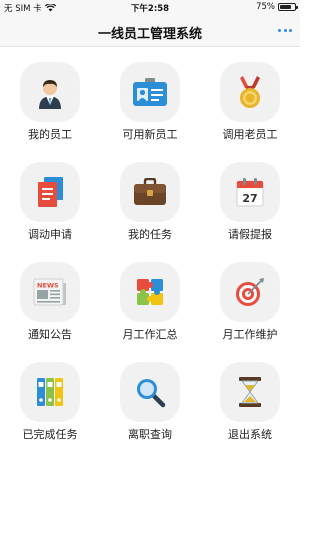 The height and width of the screenshot is (533, 320). I want to click on tile-label: 可用新员工, so click(150, 134).